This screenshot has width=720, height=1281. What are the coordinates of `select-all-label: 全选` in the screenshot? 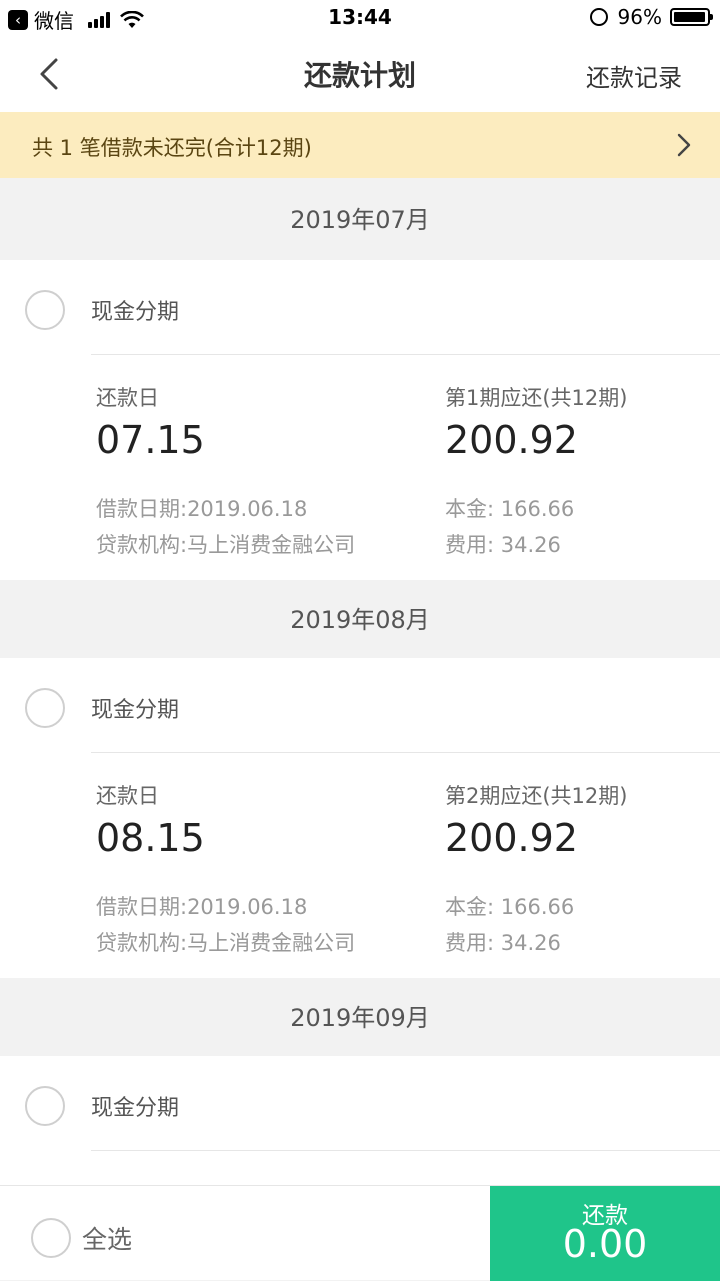 It's located at (107, 1238).